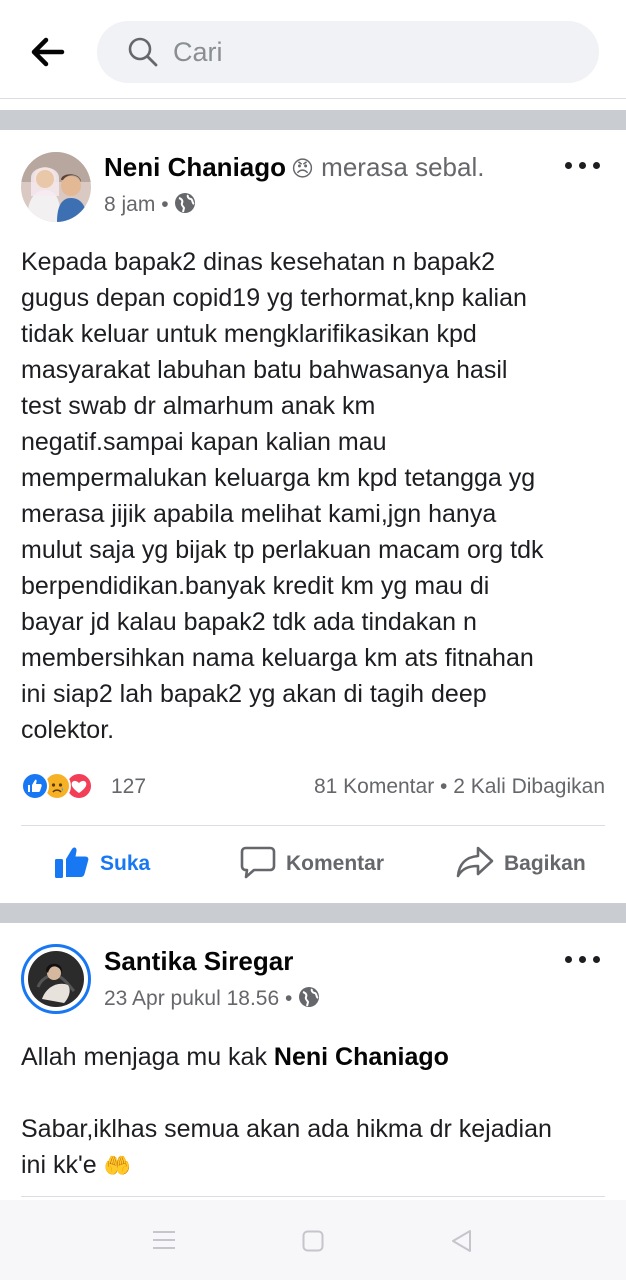 The width and height of the screenshot is (626, 1280). I want to click on post-stats: 81 Komentar • 2 Kali Dibagikan, so click(459, 787).